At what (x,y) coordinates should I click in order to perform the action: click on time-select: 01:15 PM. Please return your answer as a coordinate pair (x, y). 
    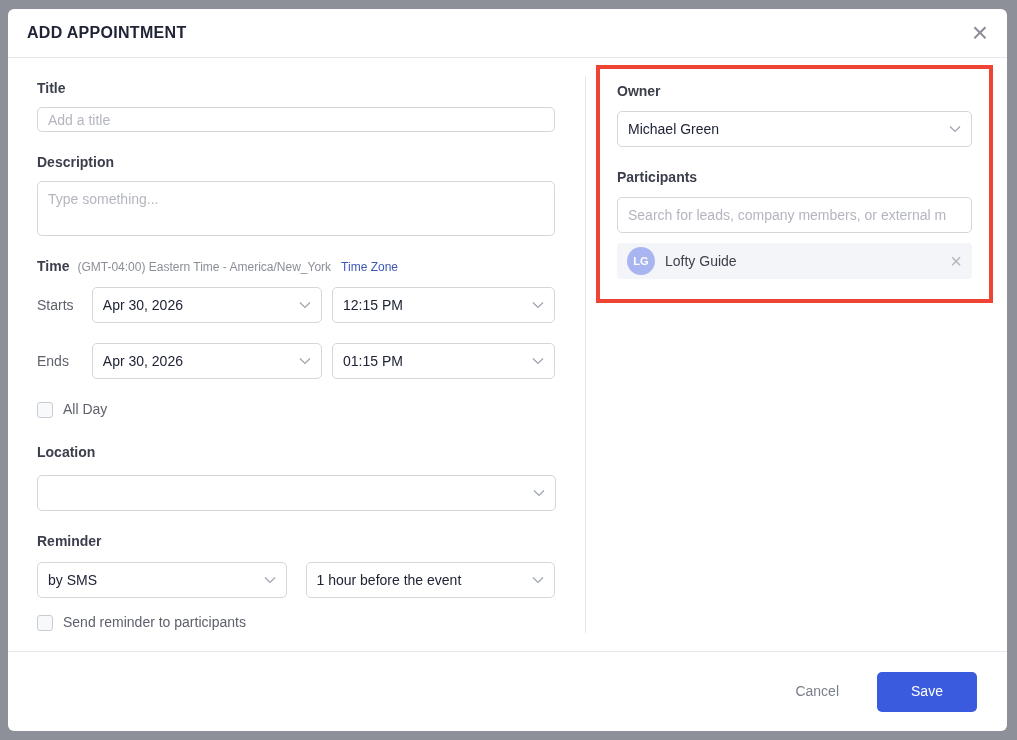
    Looking at the image, I should click on (443, 361).